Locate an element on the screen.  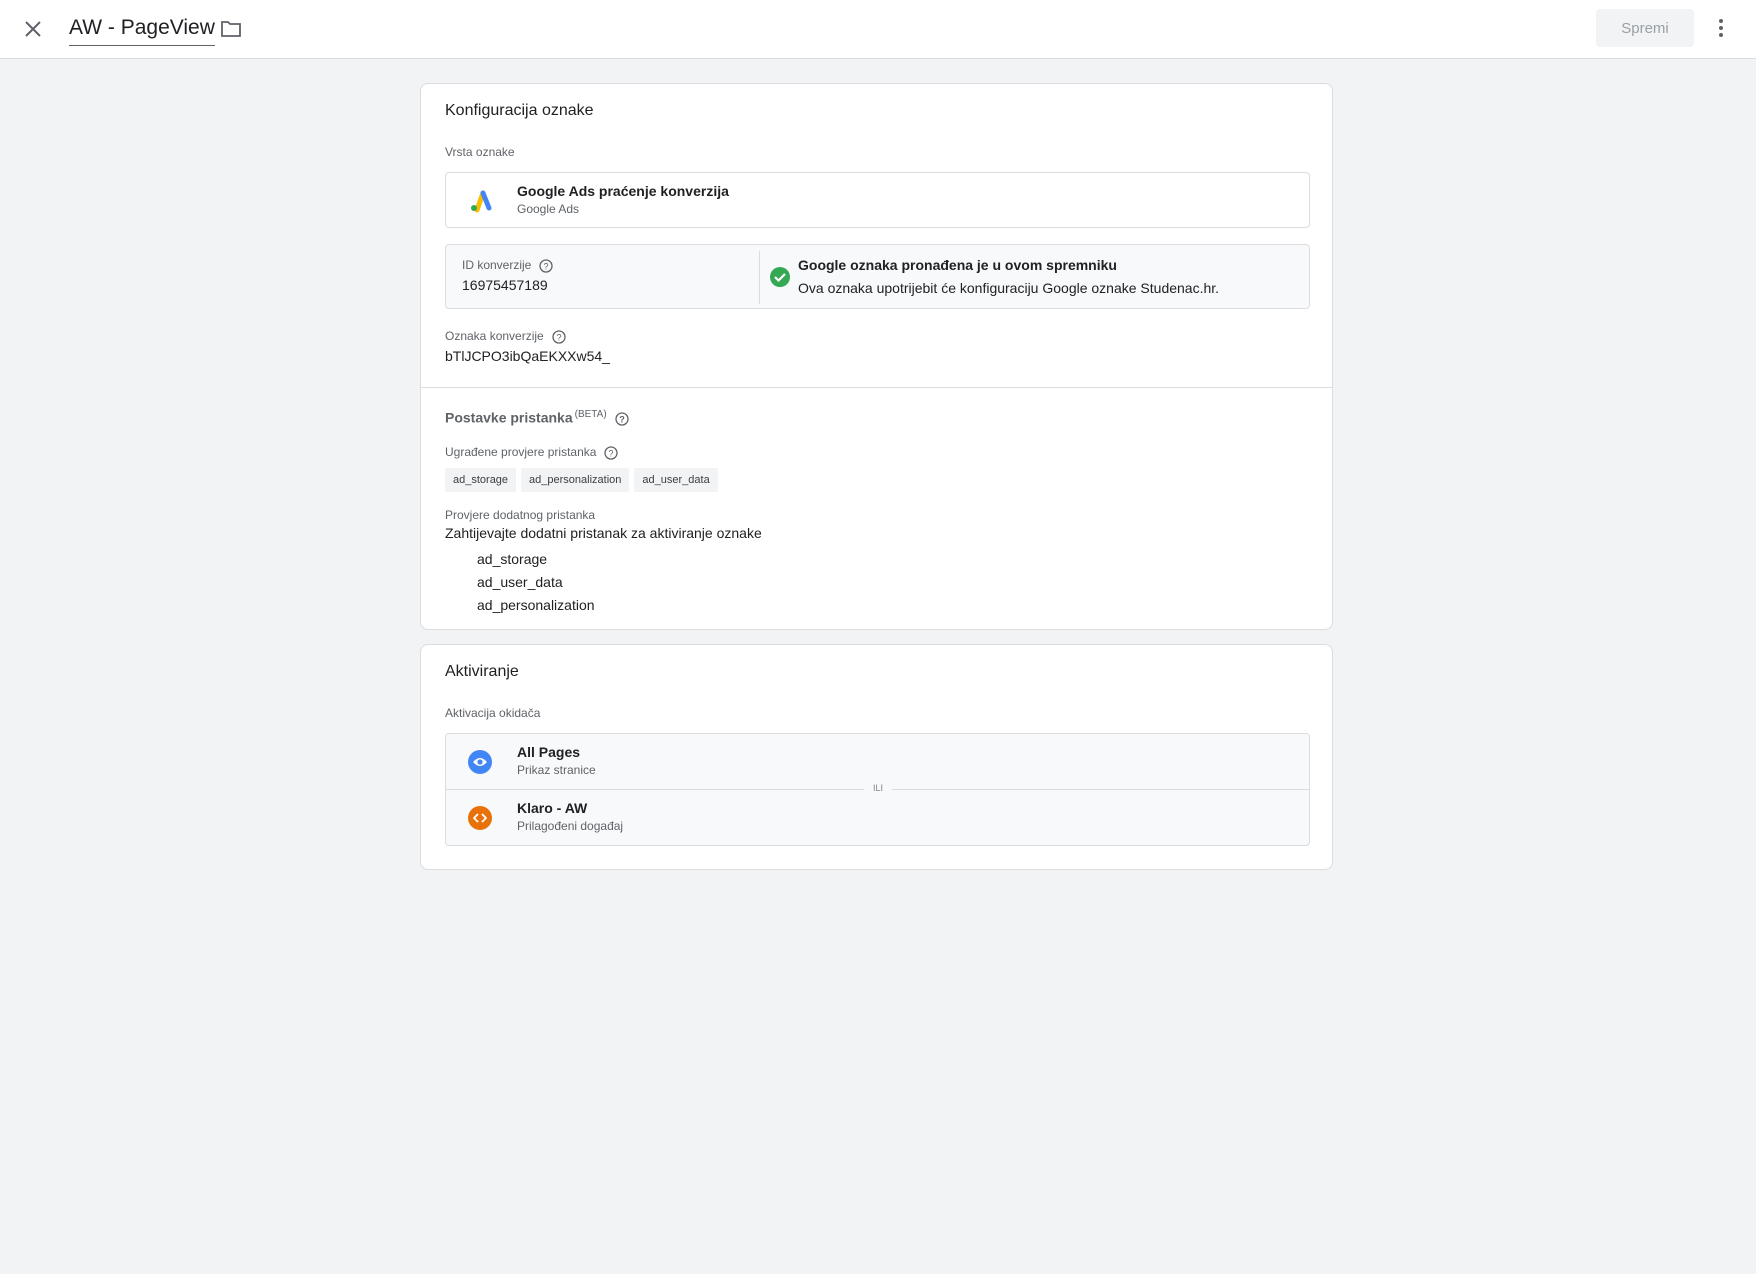
consent-chip: ad_user_data is located at coordinates (676, 480).